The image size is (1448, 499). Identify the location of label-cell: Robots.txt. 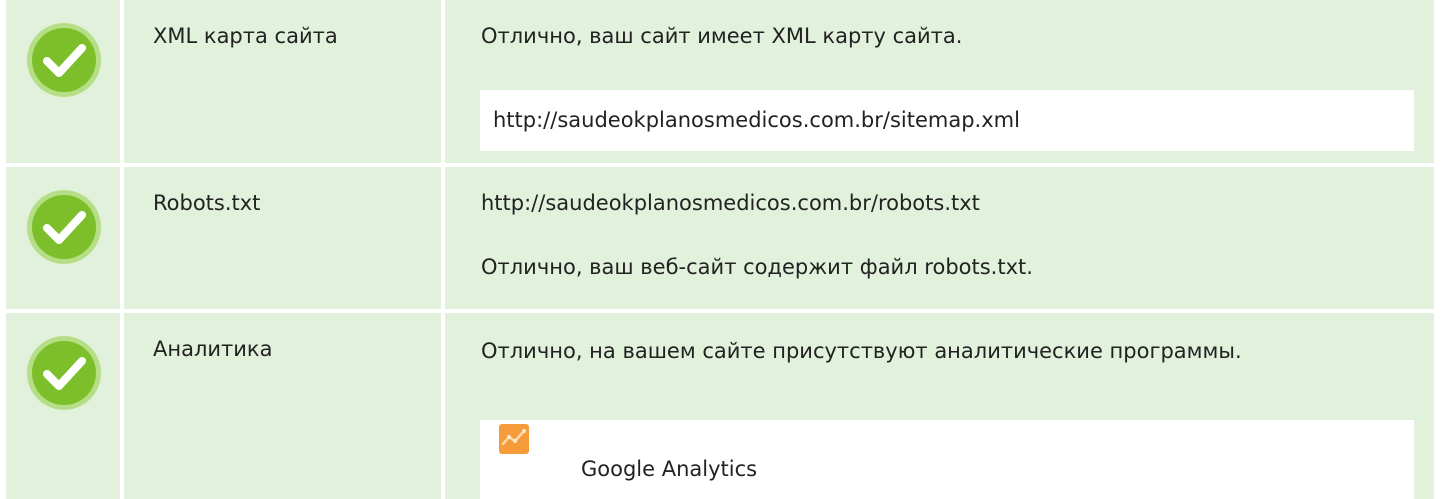
(282, 238).